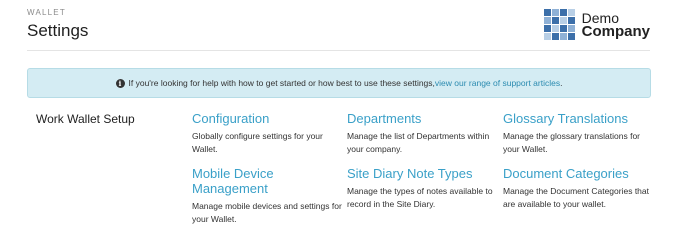 The image size is (688, 249). What do you see at coordinates (85, 119) in the screenshot?
I see `section-label: Work Wallet Setup` at bounding box center [85, 119].